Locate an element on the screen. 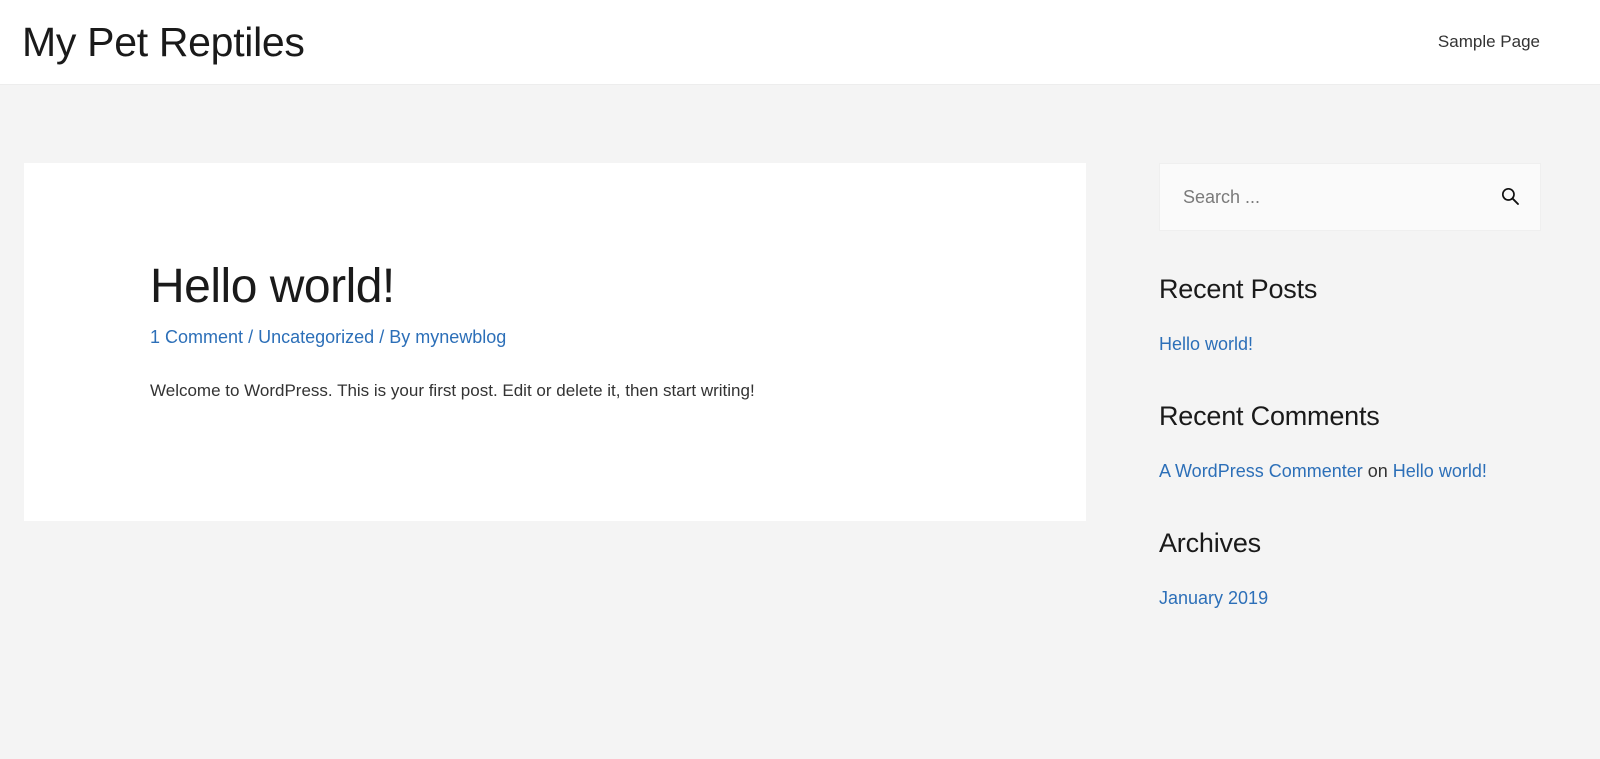 The width and height of the screenshot is (1600, 759). archives-list: January 2019 is located at coordinates (1350, 598).